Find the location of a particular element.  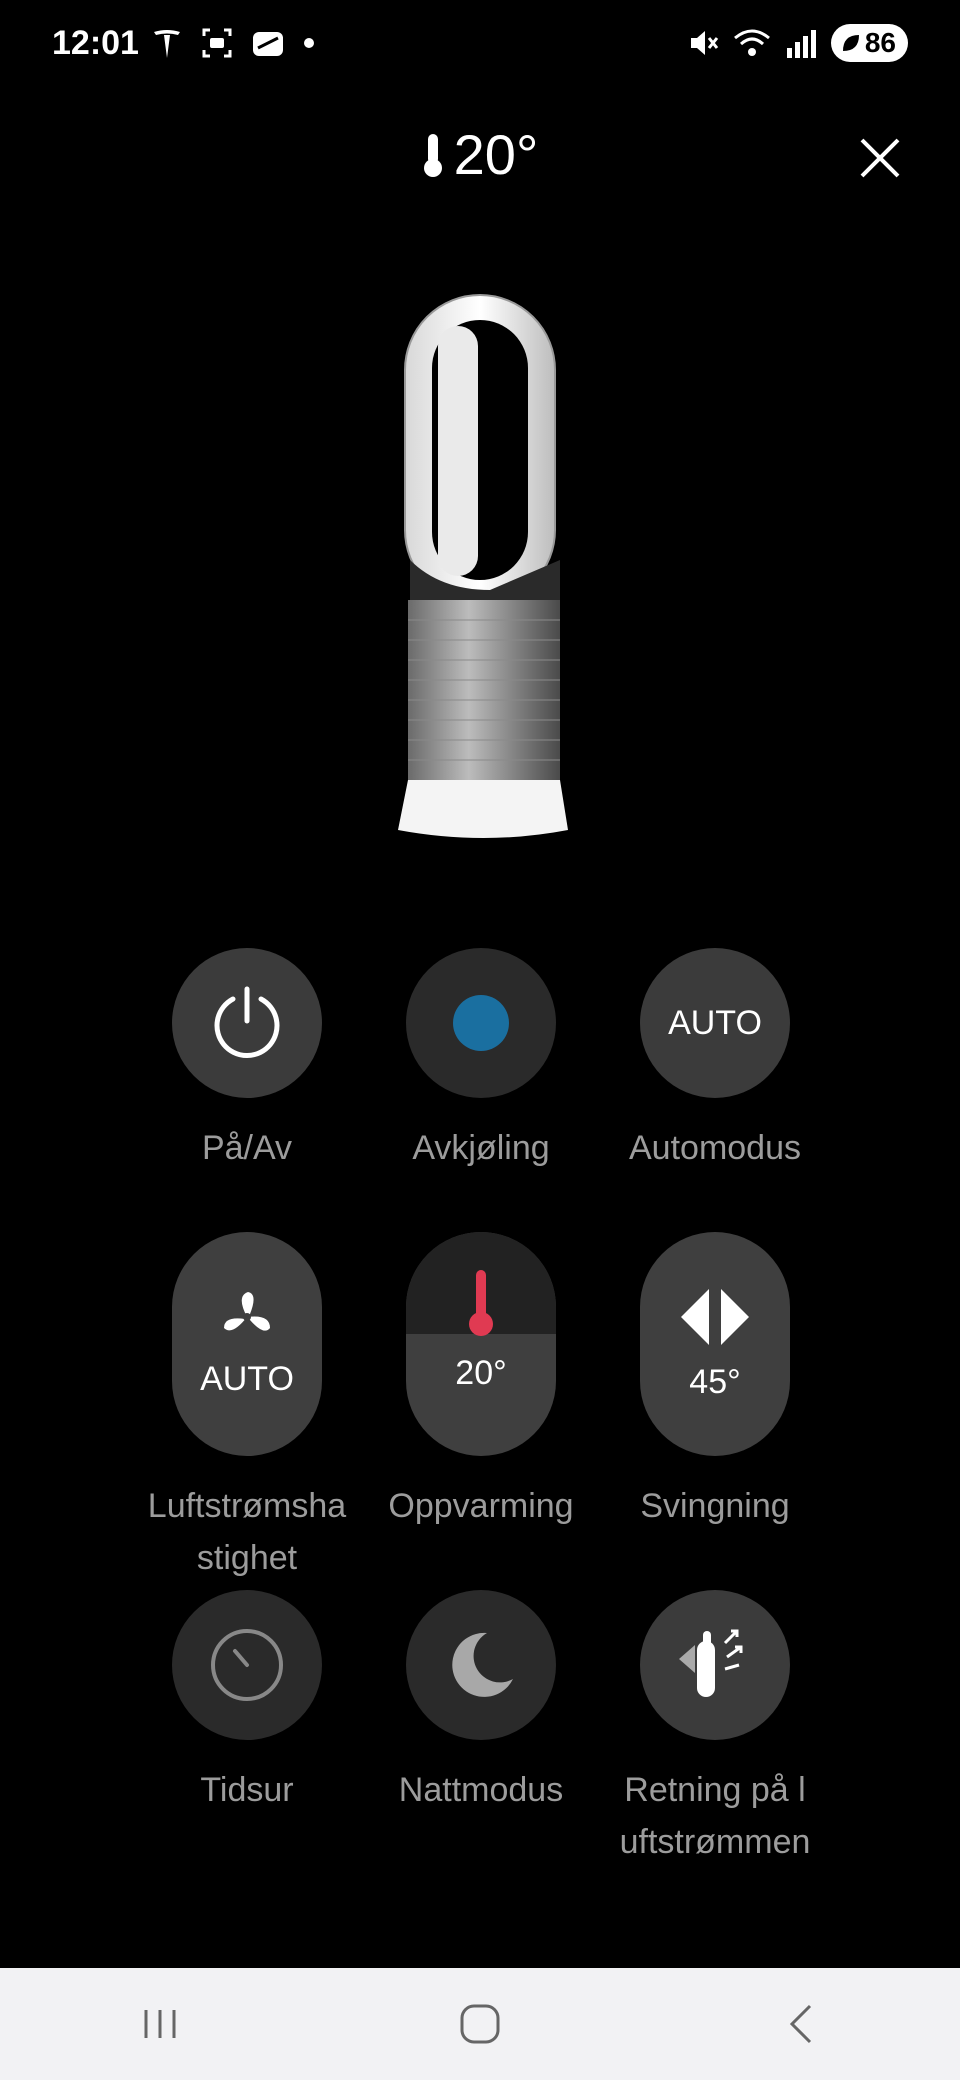

timer-icon is located at coordinates (247, 1665).